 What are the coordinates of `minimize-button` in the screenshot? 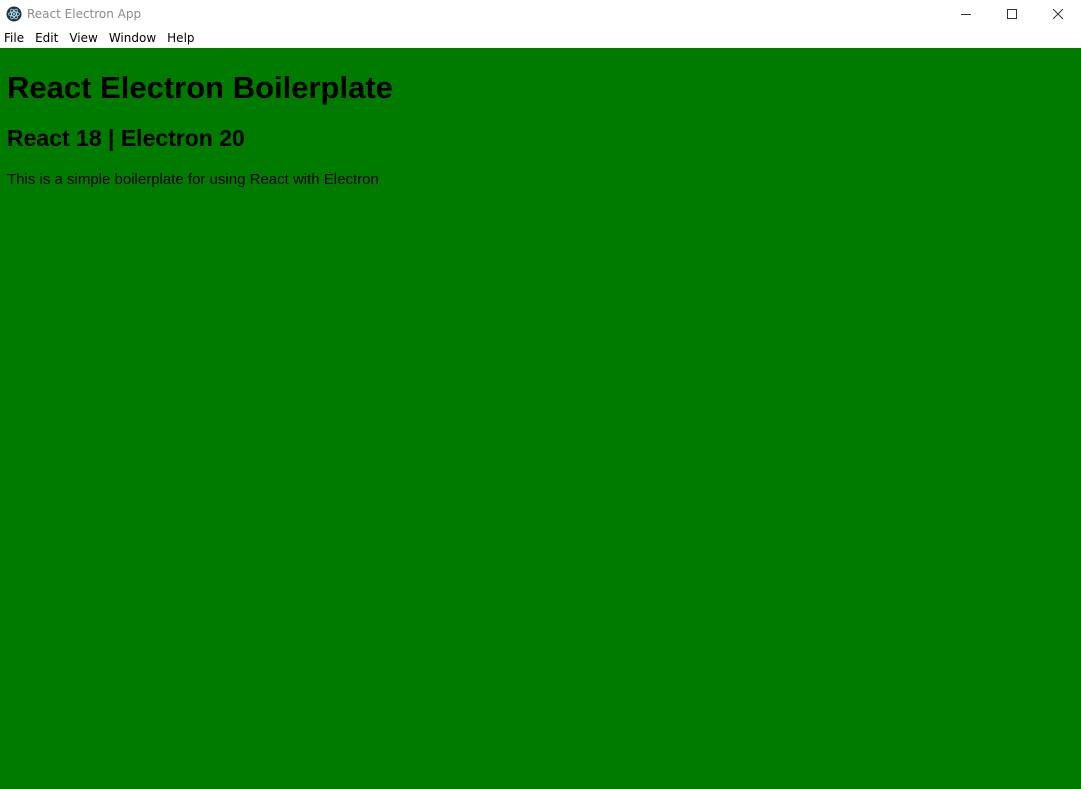 It's located at (966, 14).